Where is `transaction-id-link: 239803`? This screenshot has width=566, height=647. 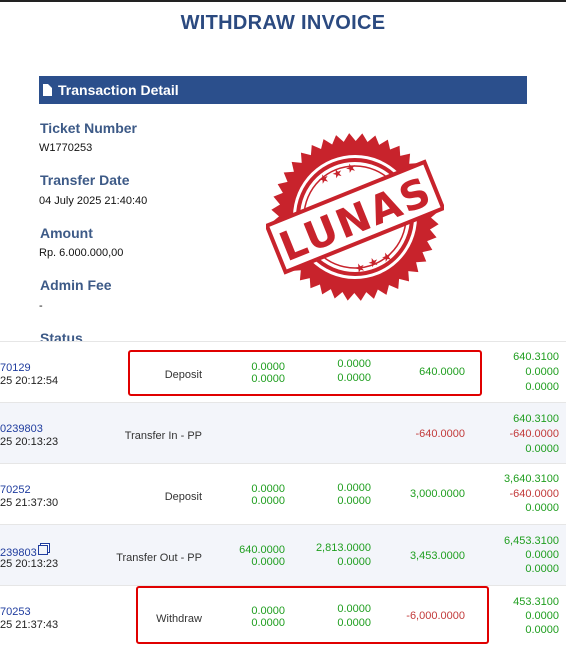
transaction-id-link: 239803 is located at coordinates (24, 552).